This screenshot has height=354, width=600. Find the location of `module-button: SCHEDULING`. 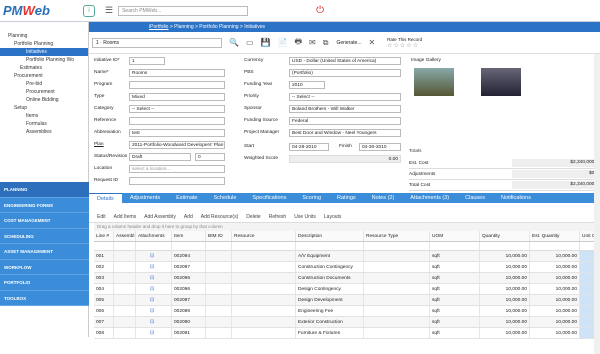

module-button: SCHEDULING is located at coordinates (44, 236).